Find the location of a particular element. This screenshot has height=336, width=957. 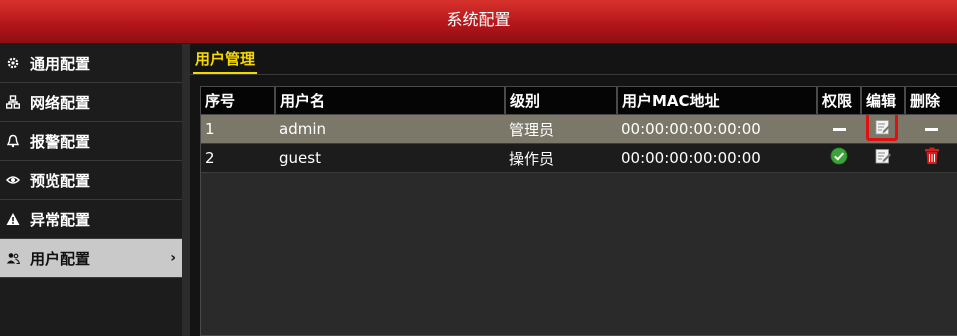

header-index: 序号 is located at coordinates (238, 101).